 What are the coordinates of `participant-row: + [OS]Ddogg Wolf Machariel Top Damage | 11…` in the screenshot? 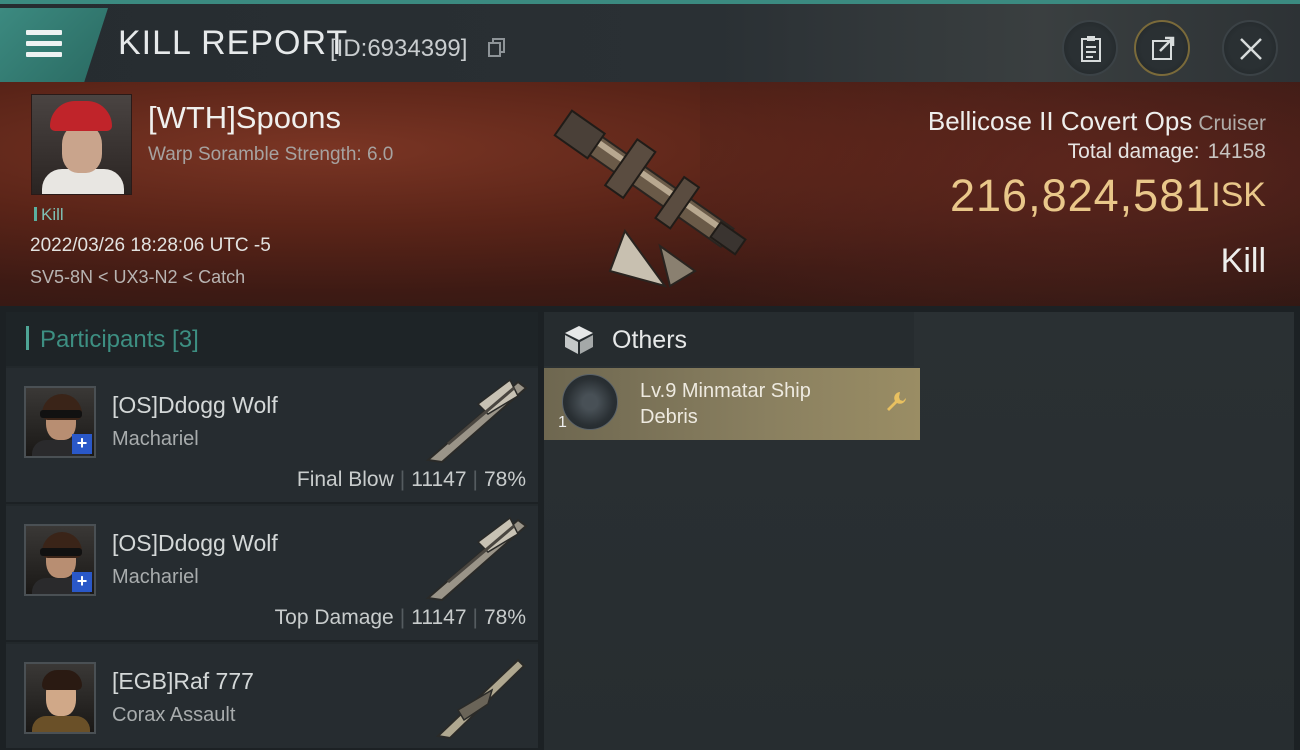 It's located at (272, 574).